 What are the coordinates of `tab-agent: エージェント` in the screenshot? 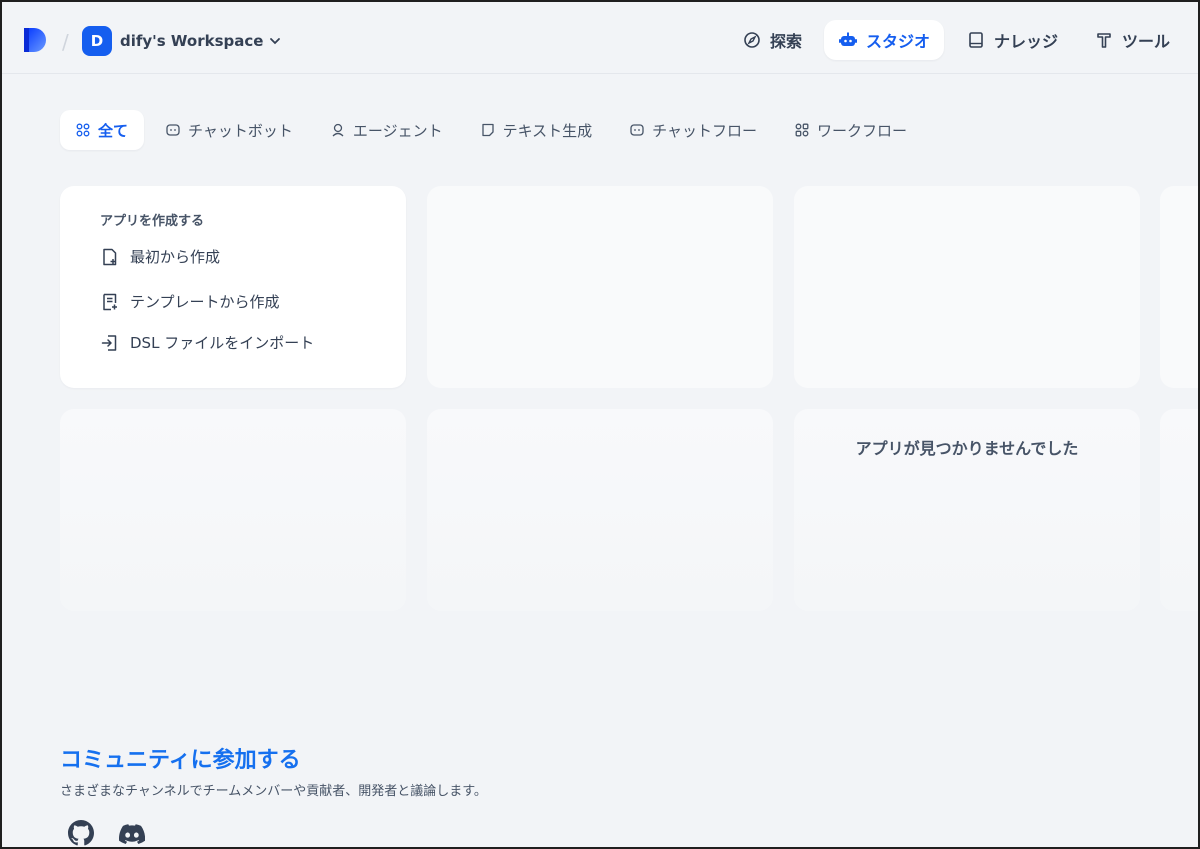 It's located at (387, 130).